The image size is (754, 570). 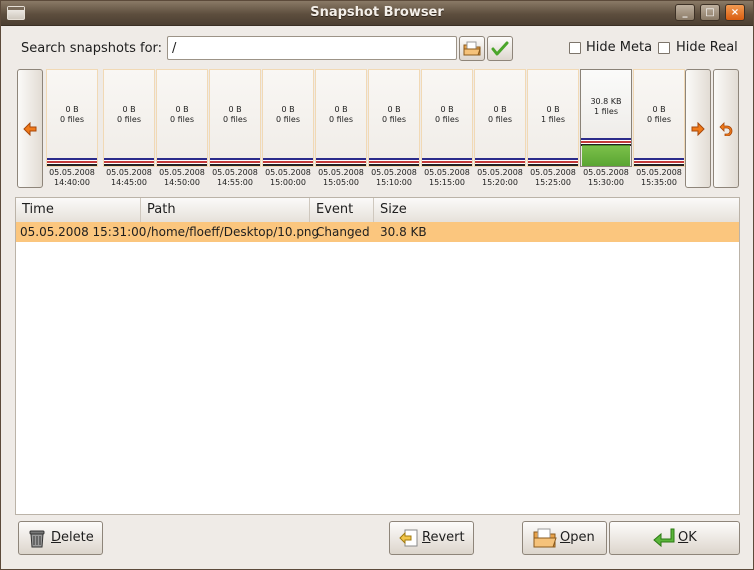 I want to click on arrow-right-icon, so click(x=698, y=129).